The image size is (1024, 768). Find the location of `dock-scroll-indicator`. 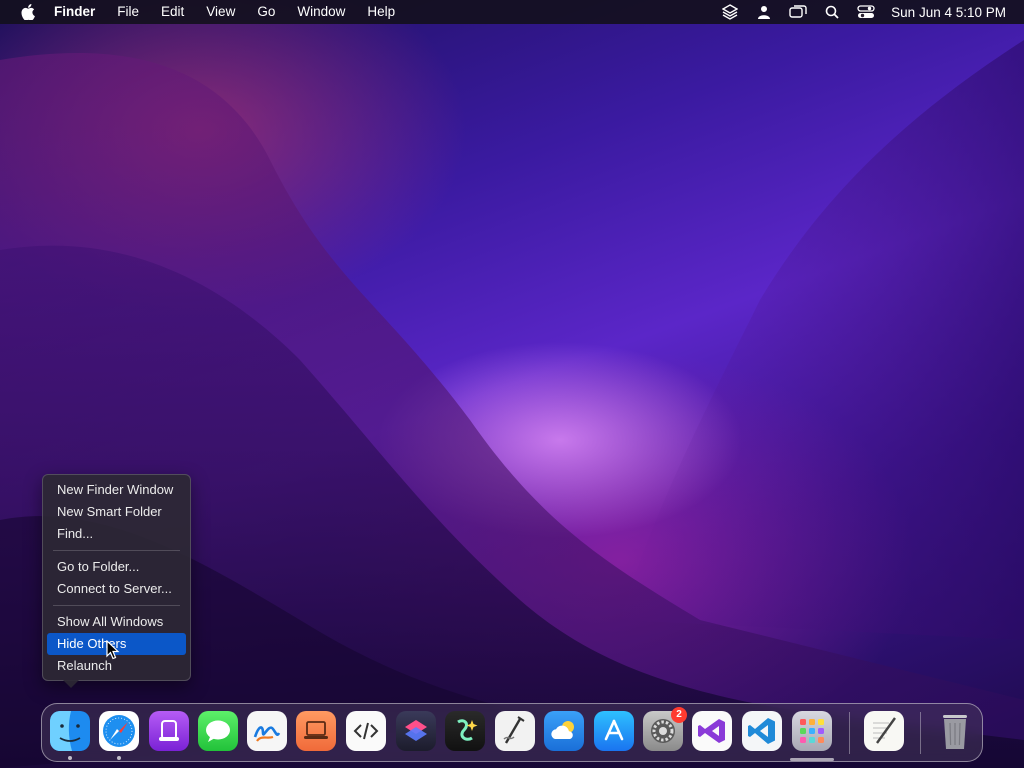

dock-scroll-indicator is located at coordinates (812, 759).